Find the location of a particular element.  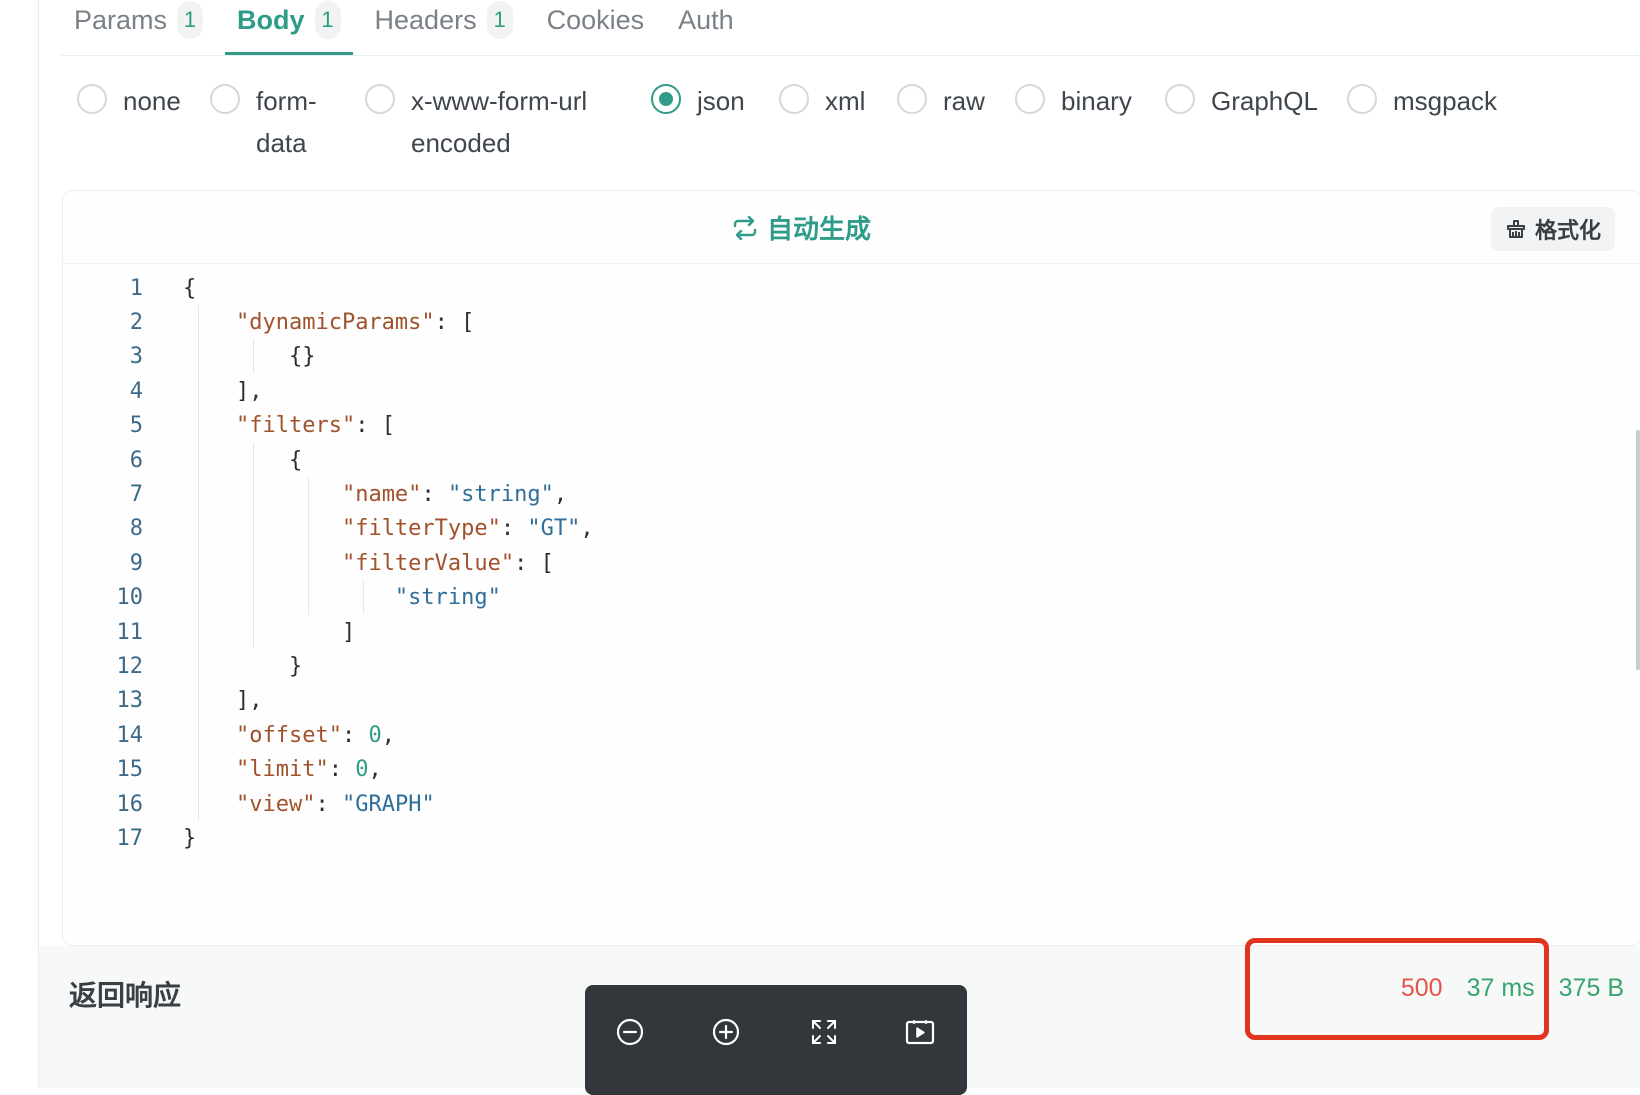

line-text: { is located at coordinates (190, 288).